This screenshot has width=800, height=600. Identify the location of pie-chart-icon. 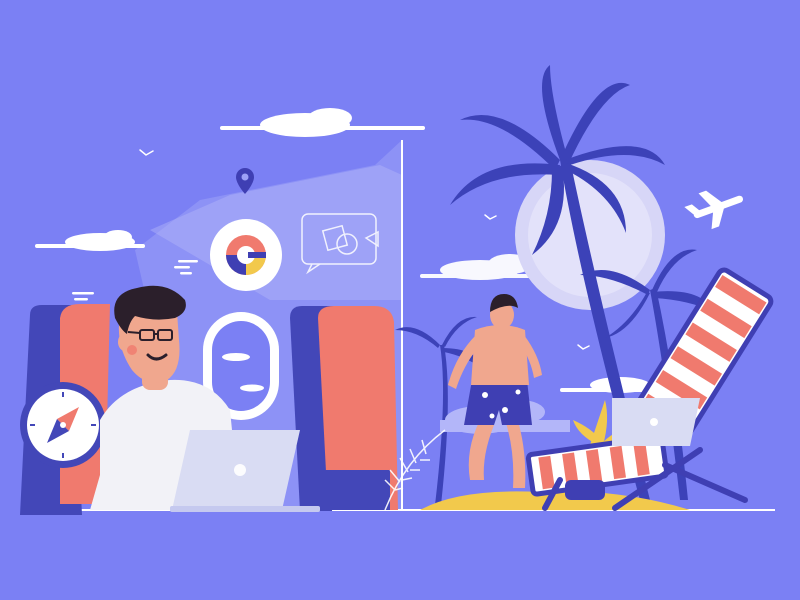
(246, 255).